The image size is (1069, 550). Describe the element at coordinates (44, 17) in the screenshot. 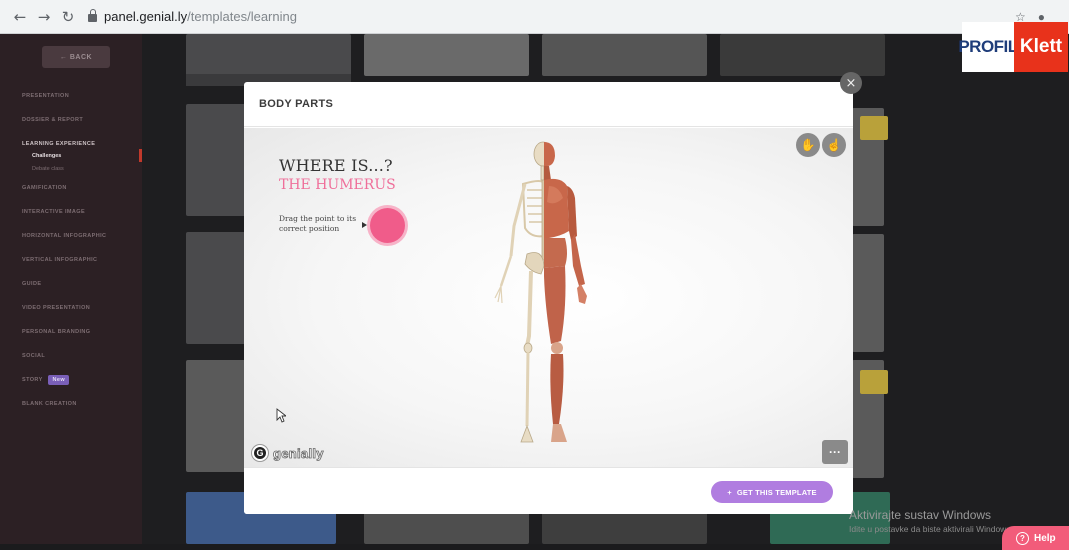

I see `forward-arrow-icon: →` at that location.